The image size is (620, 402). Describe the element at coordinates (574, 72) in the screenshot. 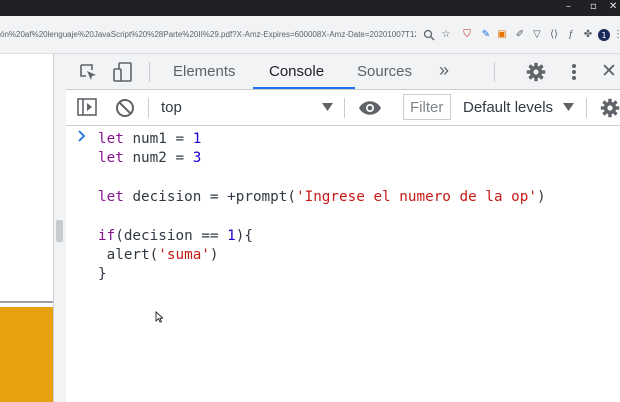

I see `kebab-menu-icon` at that location.